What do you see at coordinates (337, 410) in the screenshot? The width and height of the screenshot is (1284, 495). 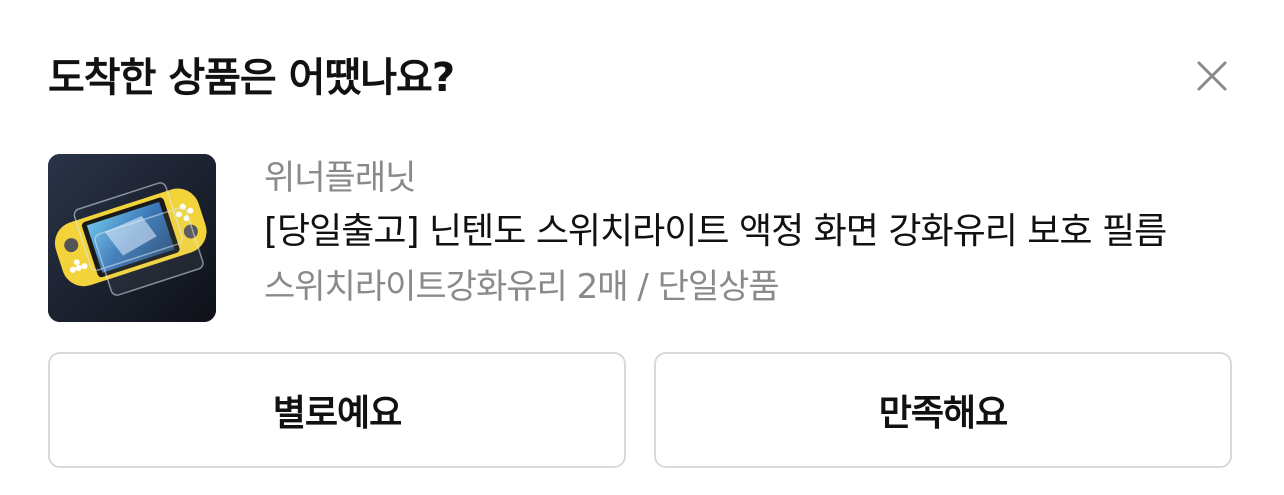 I see `dissatisfied-button: 별로예요` at bounding box center [337, 410].